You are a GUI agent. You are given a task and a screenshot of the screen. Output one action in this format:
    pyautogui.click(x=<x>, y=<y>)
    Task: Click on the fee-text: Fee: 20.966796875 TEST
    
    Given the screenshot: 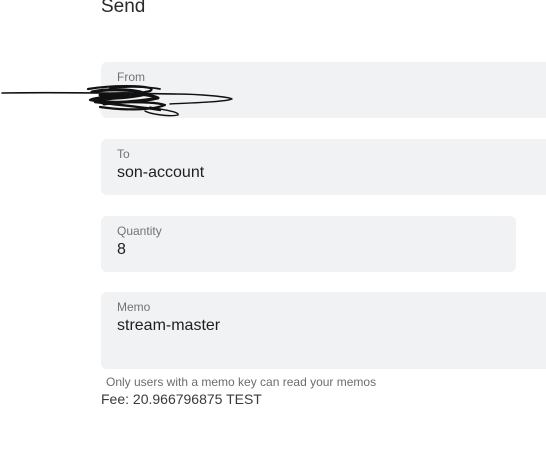 What is the action you would take?
    pyautogui.click(x=181, y=399)
    